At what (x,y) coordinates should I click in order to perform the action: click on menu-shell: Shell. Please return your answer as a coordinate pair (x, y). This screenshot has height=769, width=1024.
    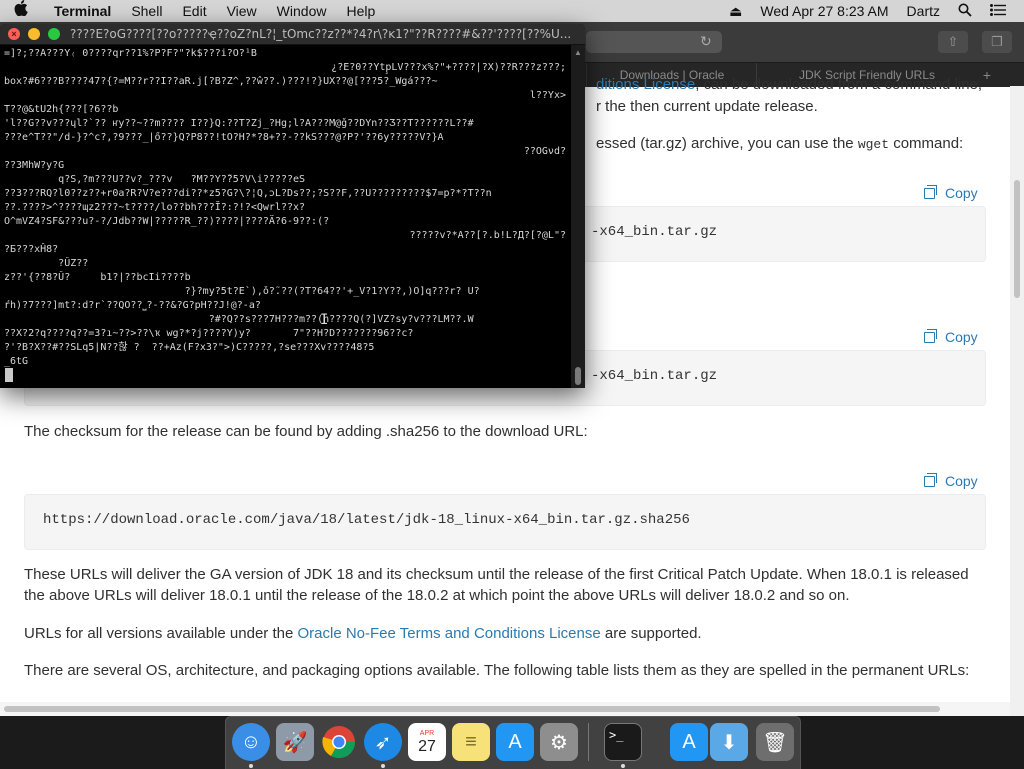
    Looking at the image, I should click on (146, 11).